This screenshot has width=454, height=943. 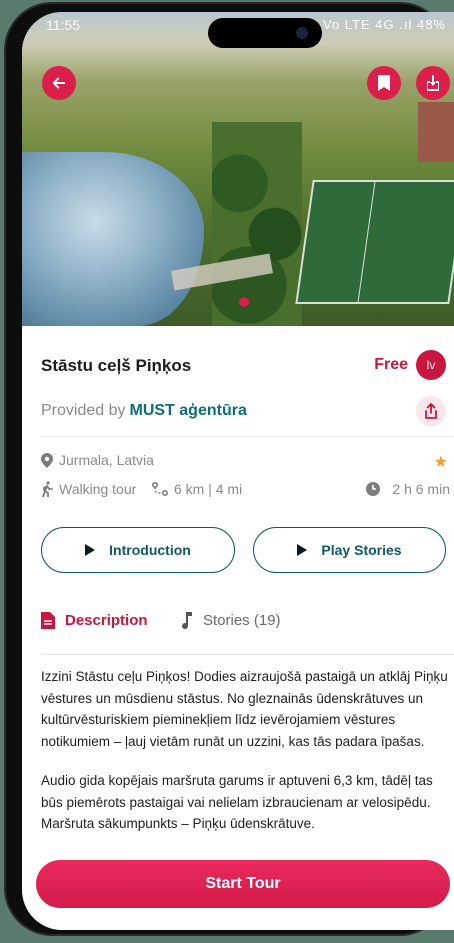 I want to click on language-badge: lv, so click(x=431, y=365).